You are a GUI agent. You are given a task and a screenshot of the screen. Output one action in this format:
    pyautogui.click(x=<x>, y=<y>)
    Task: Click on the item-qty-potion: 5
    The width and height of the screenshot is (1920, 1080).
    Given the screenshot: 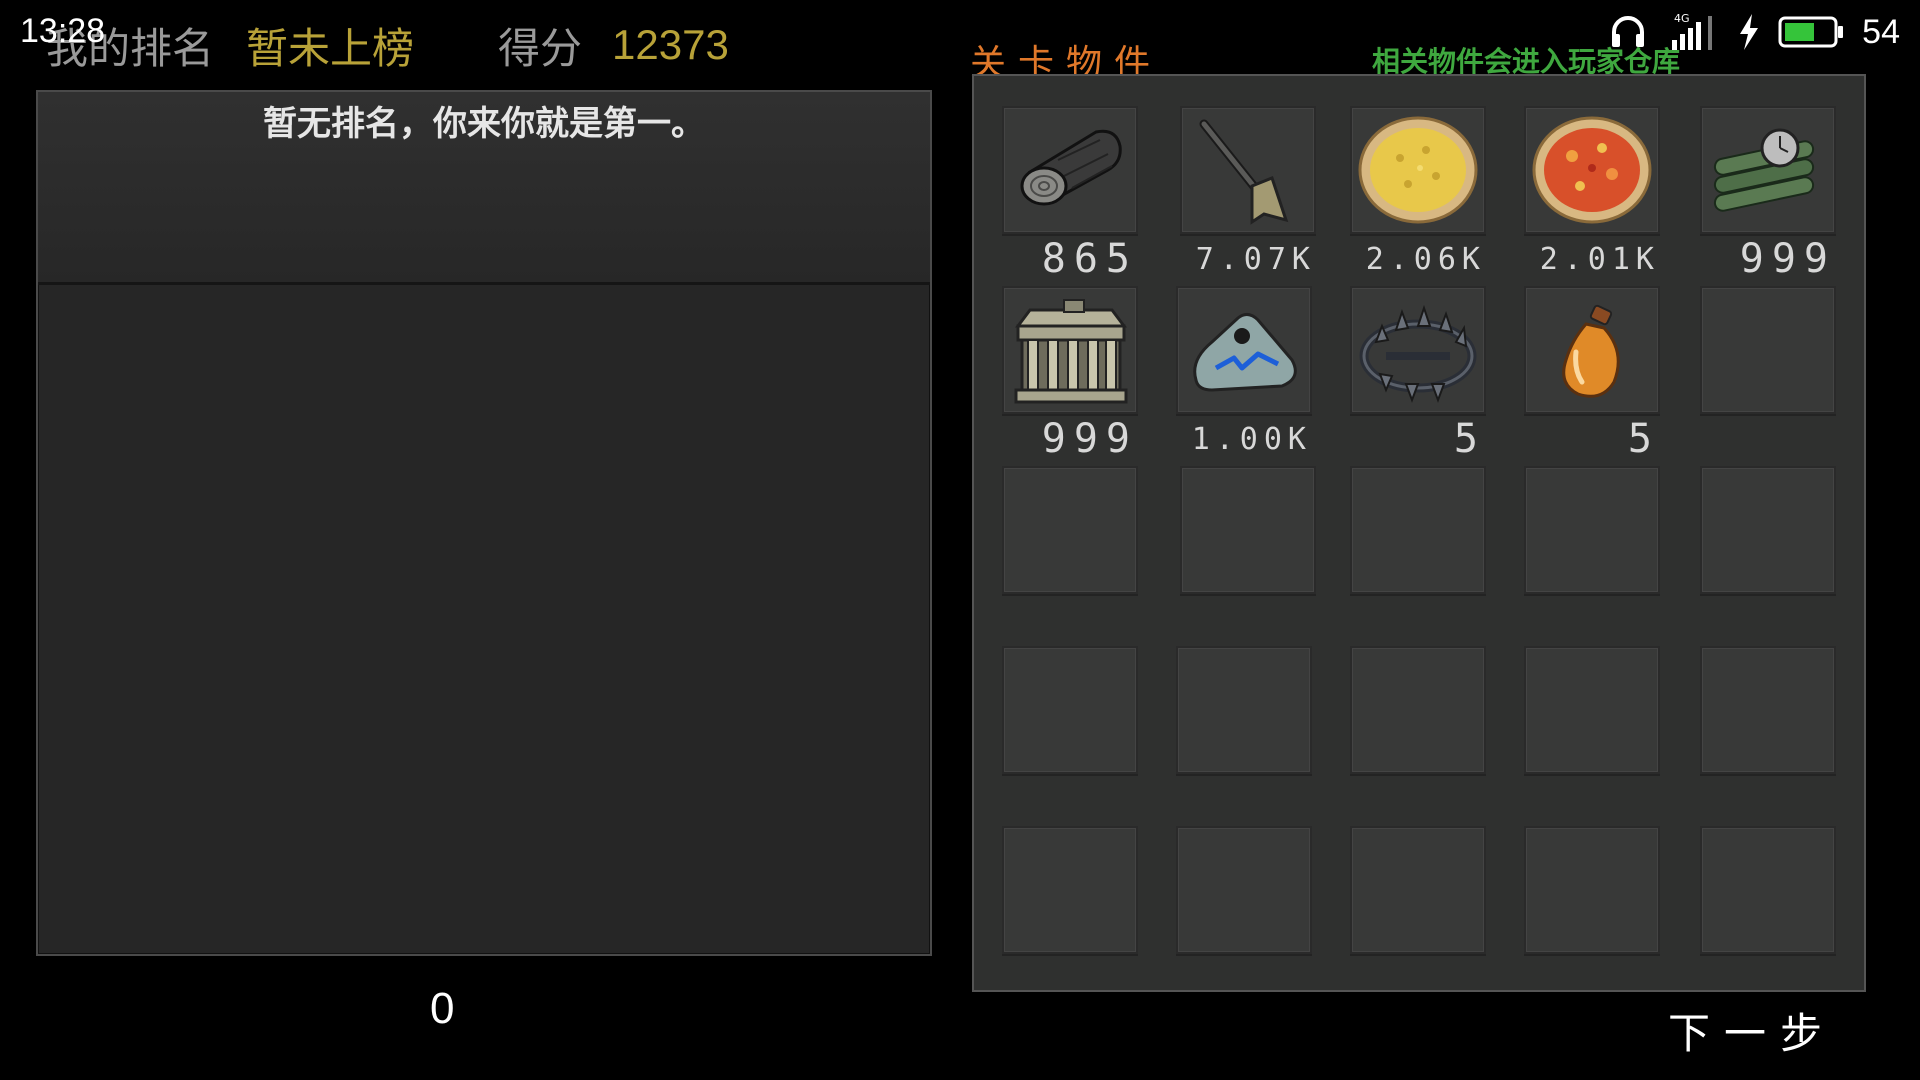 What is the action you would take?
    pyautogui.click(x=1643, y=439)
    